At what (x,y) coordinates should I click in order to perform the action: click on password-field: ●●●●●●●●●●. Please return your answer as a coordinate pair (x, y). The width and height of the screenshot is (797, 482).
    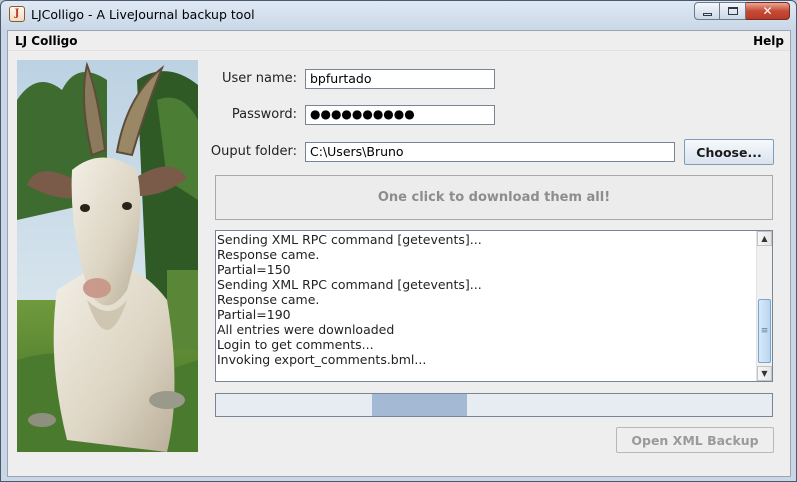
    Looking at the image, I should click on (400, 115).